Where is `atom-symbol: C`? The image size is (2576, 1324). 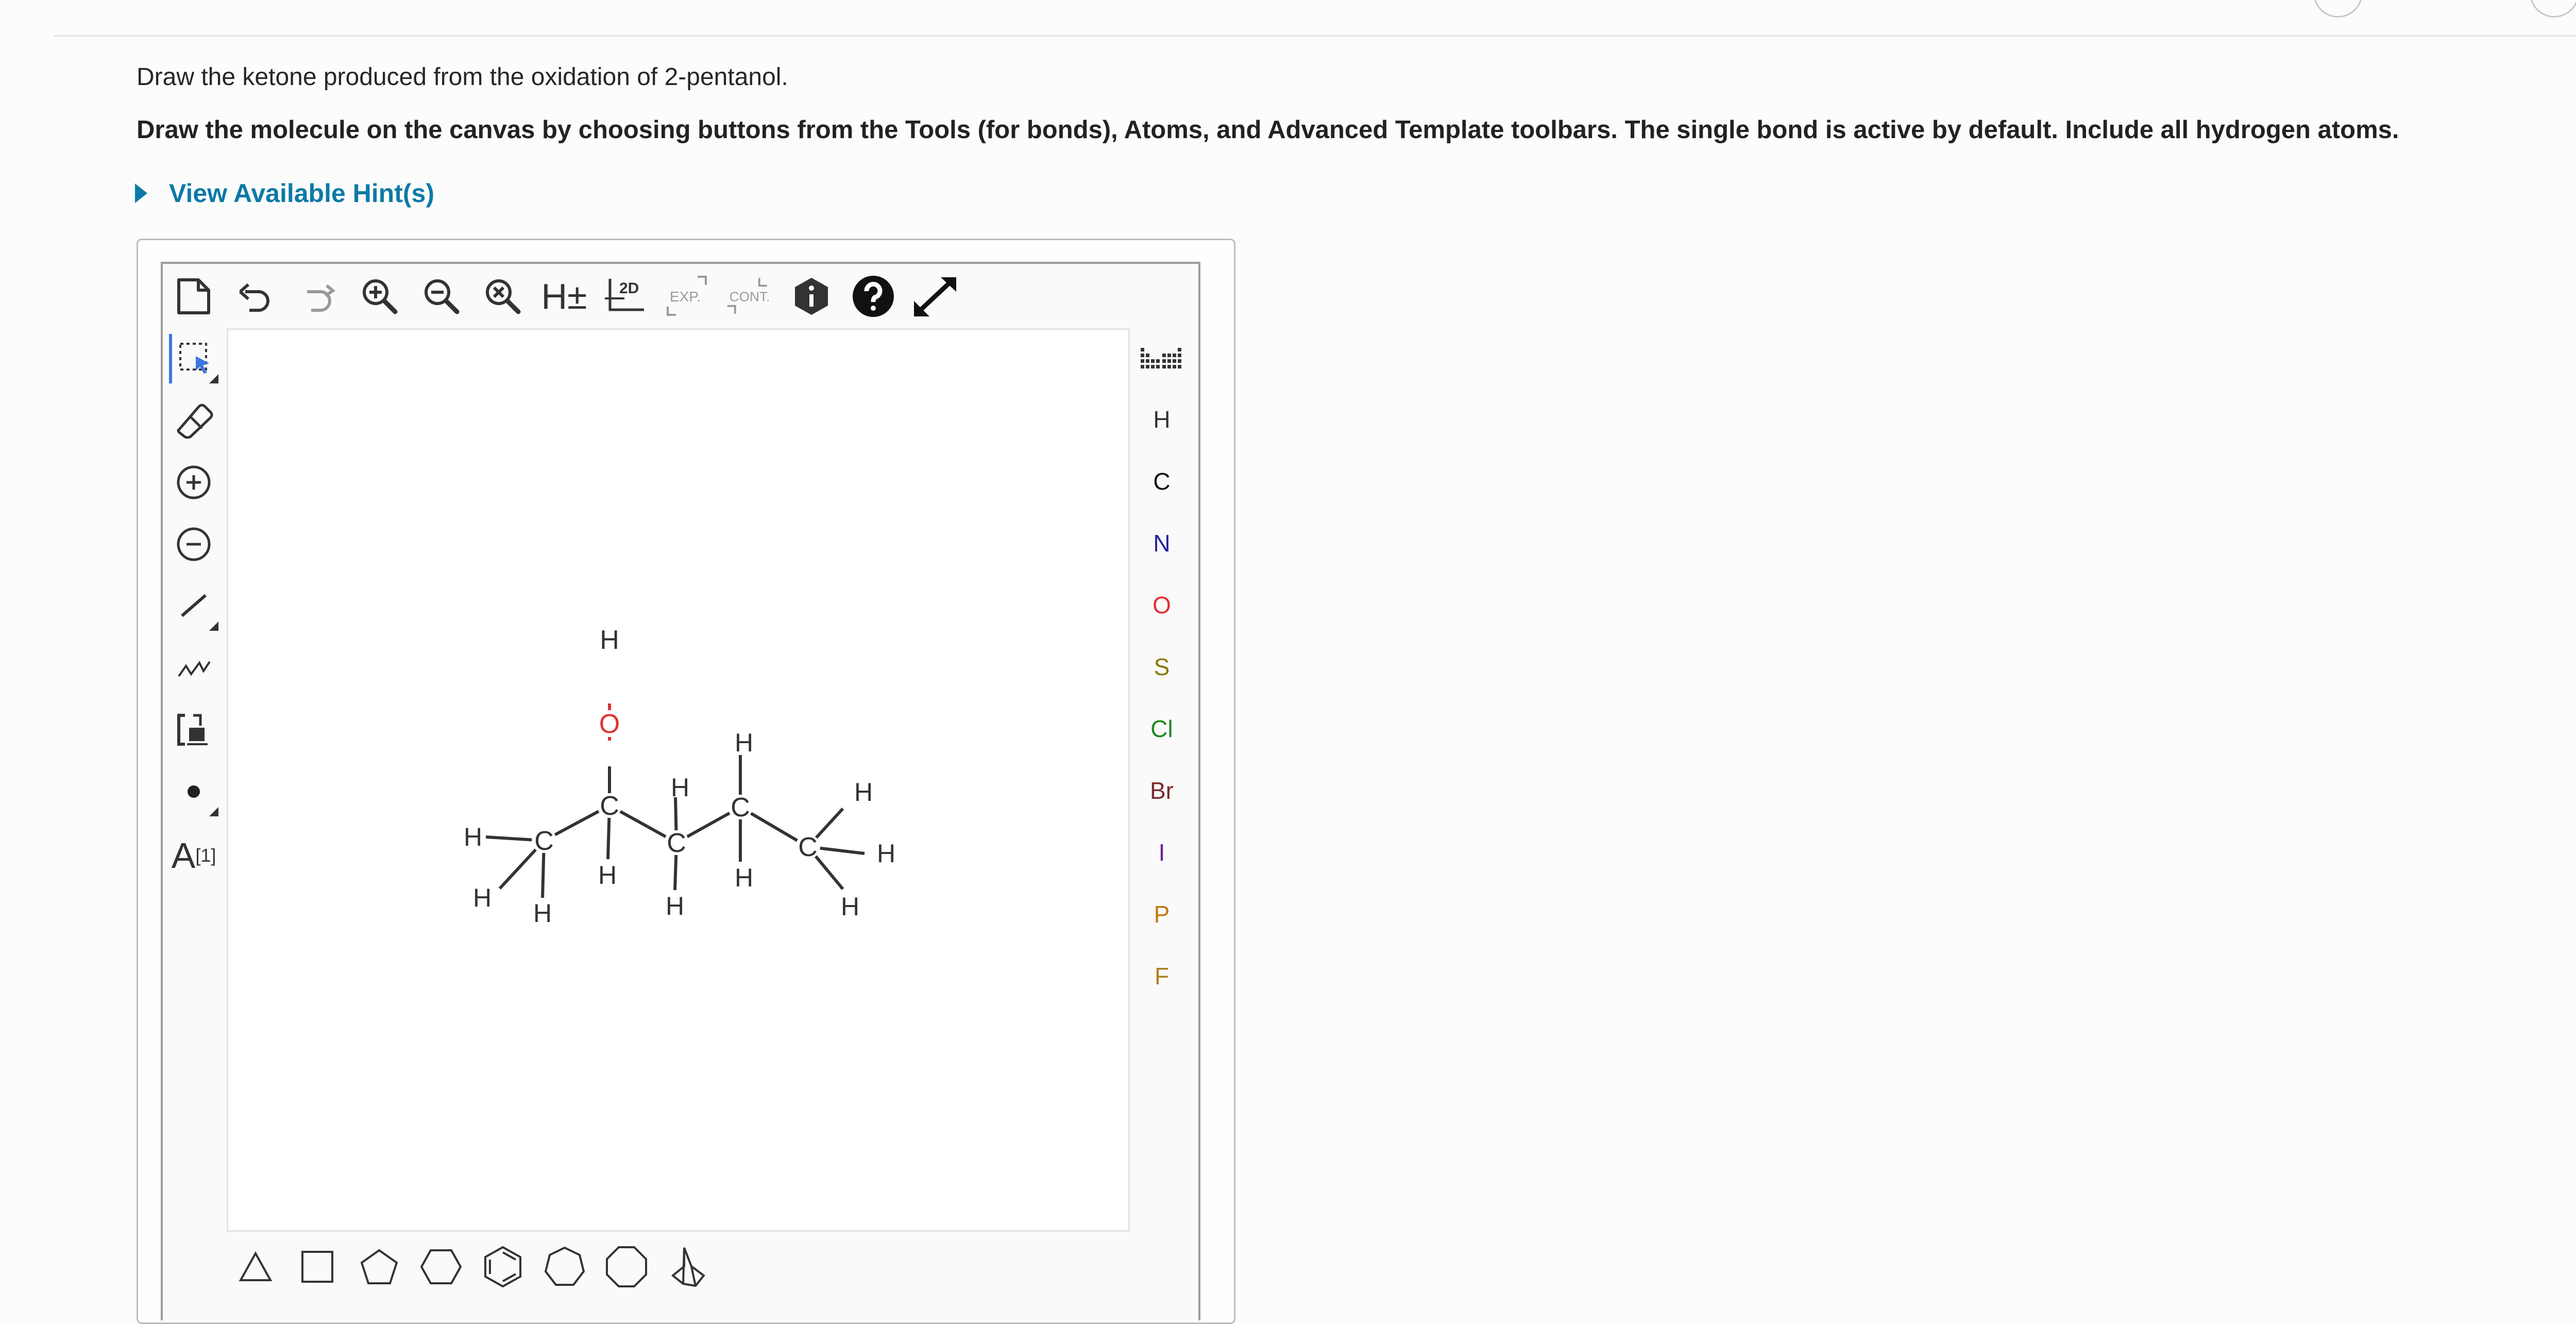 atom-symbol: C is located at coordinates (1162, 481).